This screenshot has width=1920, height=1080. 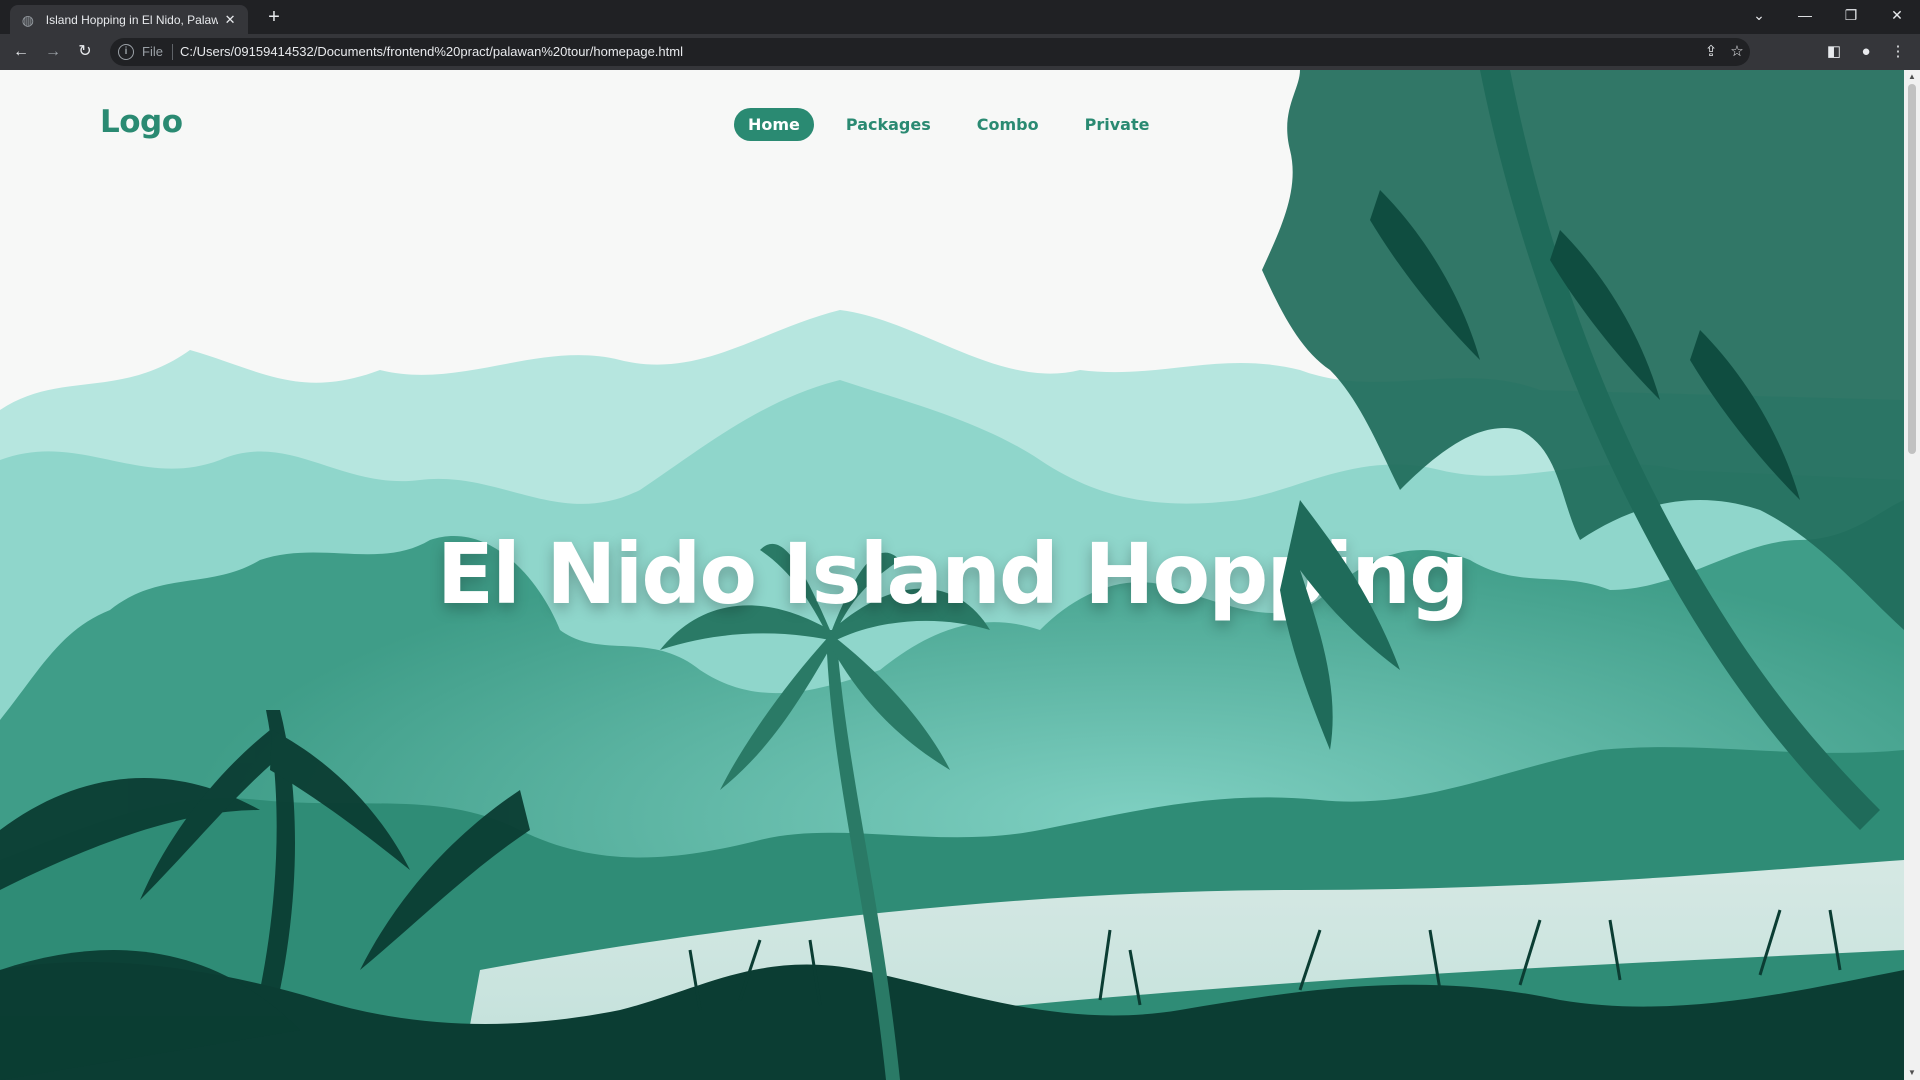 What do you see at coordinates (774, 124) in the screenshot?
I see `nav-home: Home` at bounding box center [774, 124].